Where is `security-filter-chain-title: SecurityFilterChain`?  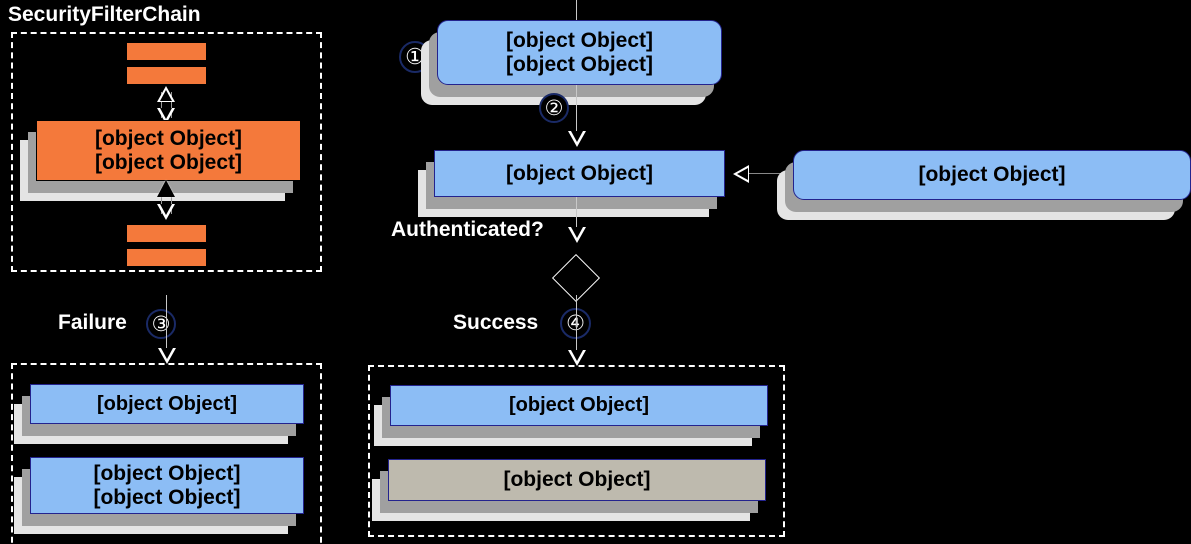
security-filter-chain-title: SecurityFilterChain is located at coordinates (104, 14).